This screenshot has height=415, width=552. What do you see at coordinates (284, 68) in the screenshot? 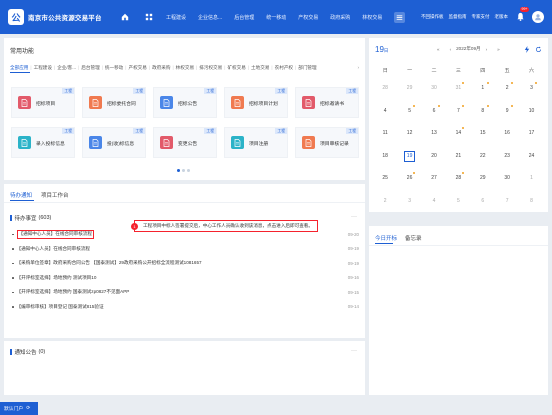
I see `cat-tab: 农村产权` at bounding box center [284, 68].